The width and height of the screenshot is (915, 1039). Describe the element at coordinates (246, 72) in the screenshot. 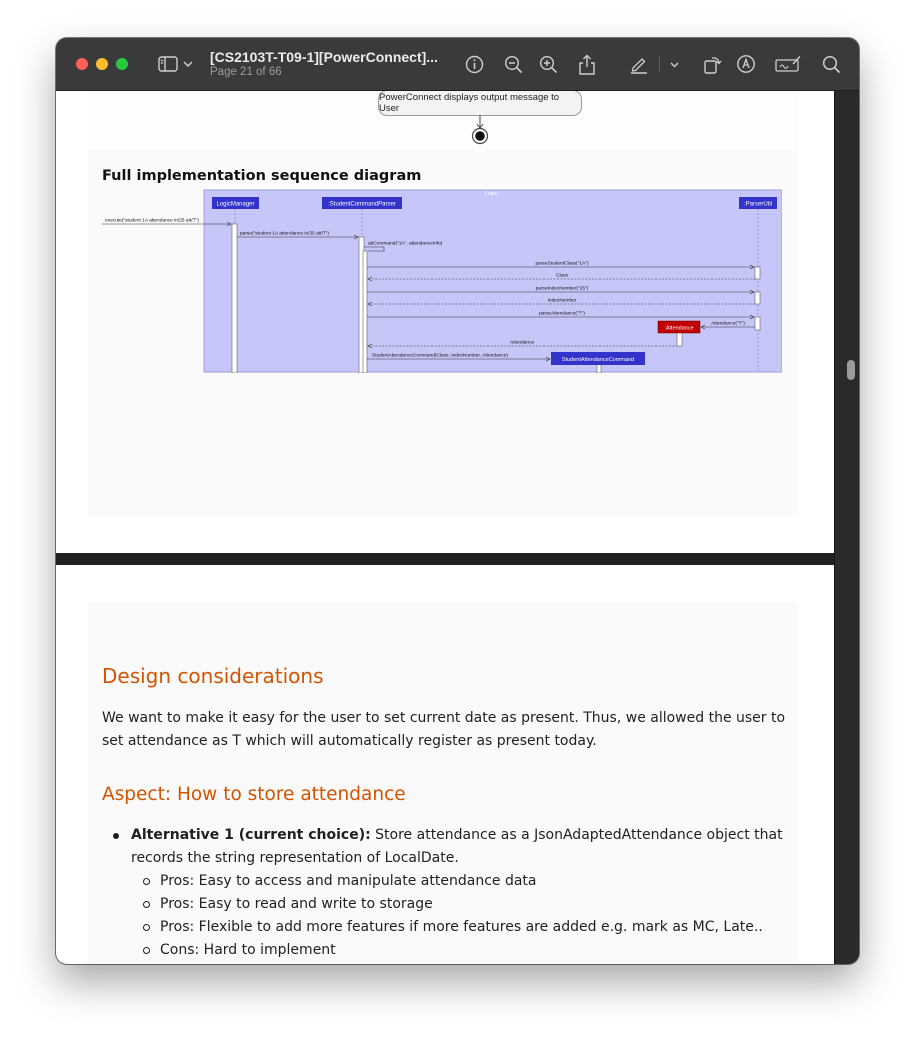

I see `page-indicator: Page 21 of 66` at that location.